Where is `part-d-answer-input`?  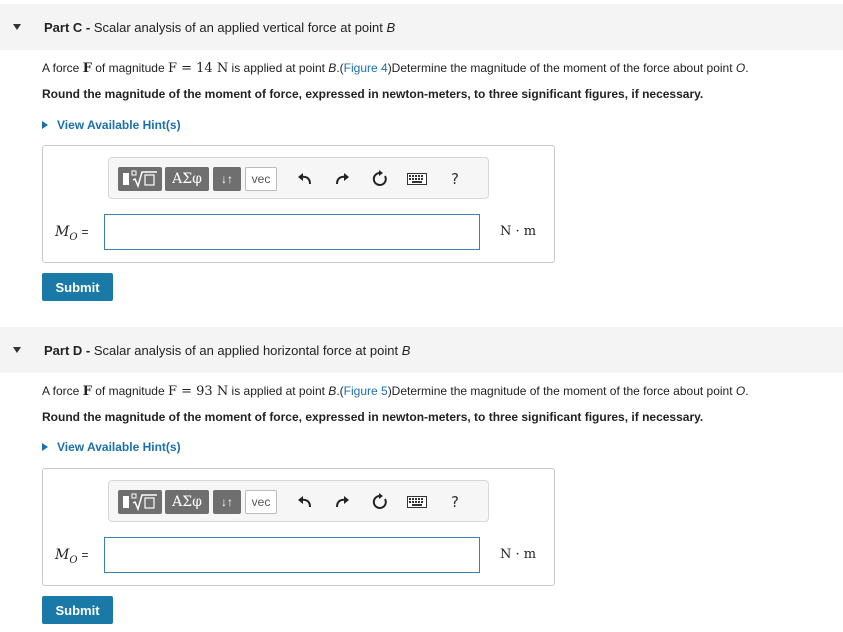 part-d-answer-input is located at coordinates (292, 555).